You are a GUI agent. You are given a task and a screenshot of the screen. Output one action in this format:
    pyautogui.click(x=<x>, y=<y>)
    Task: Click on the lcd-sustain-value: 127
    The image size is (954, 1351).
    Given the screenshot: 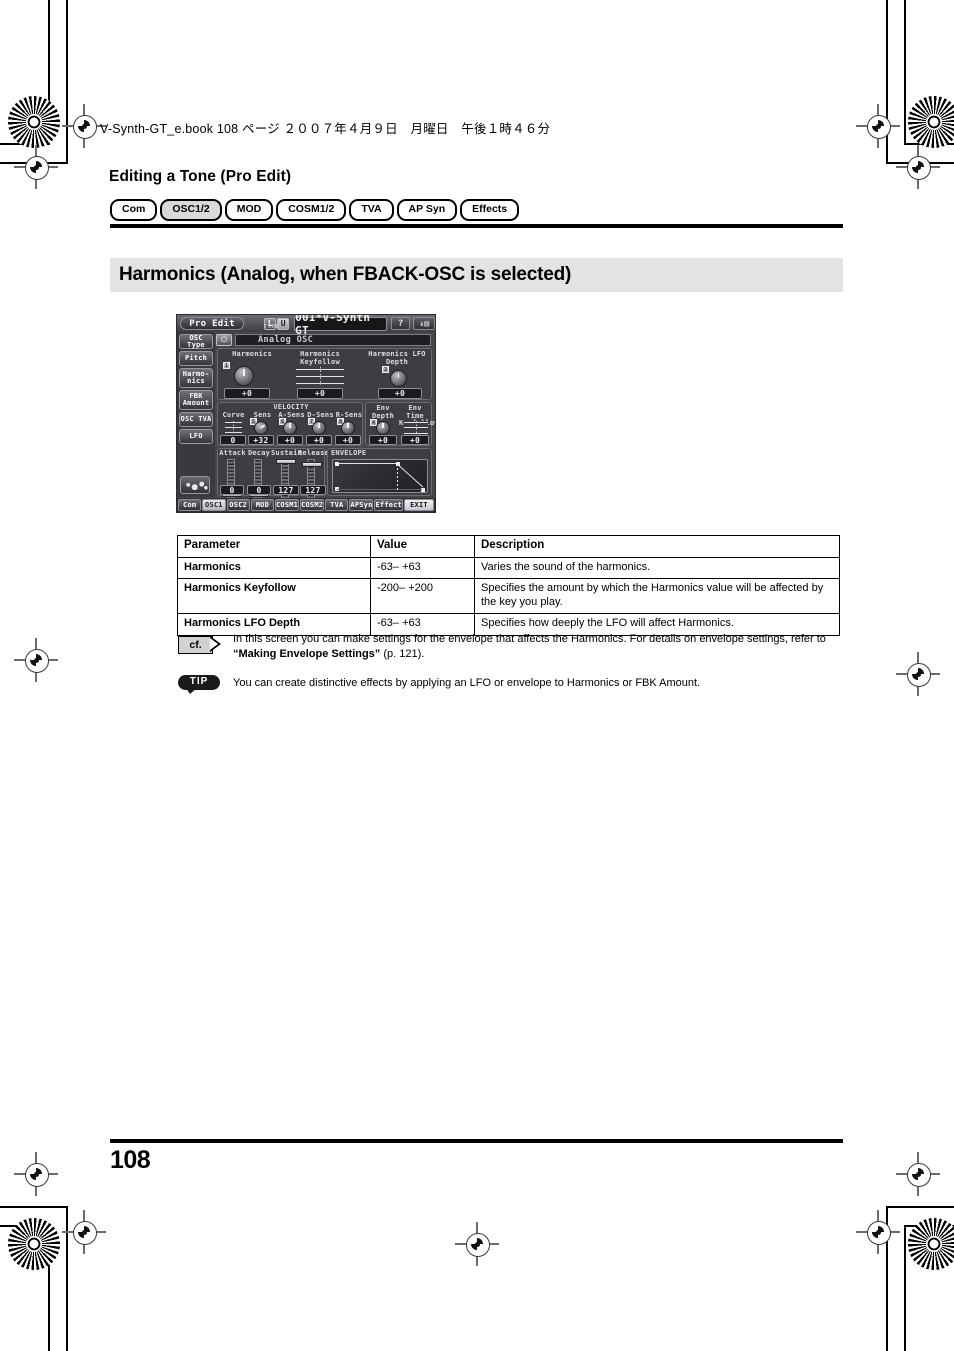 What is the action you would take?
    pyautogui.click(x=286, y=490)
    